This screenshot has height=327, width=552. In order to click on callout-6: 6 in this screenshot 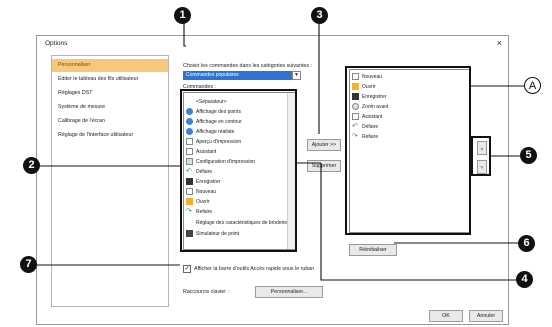, I will do `click(526, 243)`.